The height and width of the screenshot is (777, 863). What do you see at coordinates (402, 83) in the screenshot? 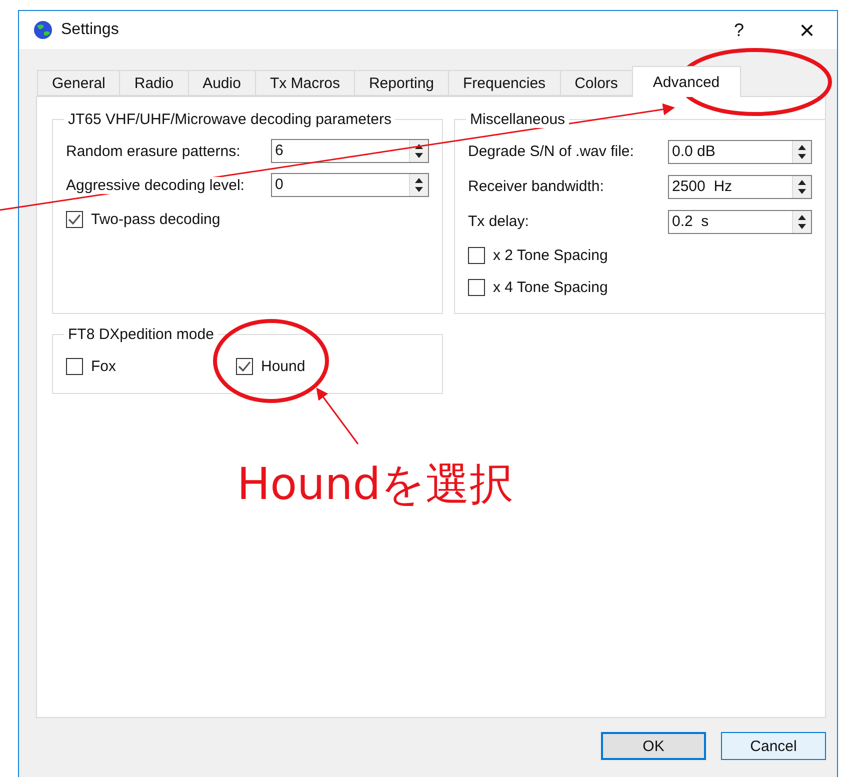
I see `tab: Reporting` at bounding box center [402, 83].